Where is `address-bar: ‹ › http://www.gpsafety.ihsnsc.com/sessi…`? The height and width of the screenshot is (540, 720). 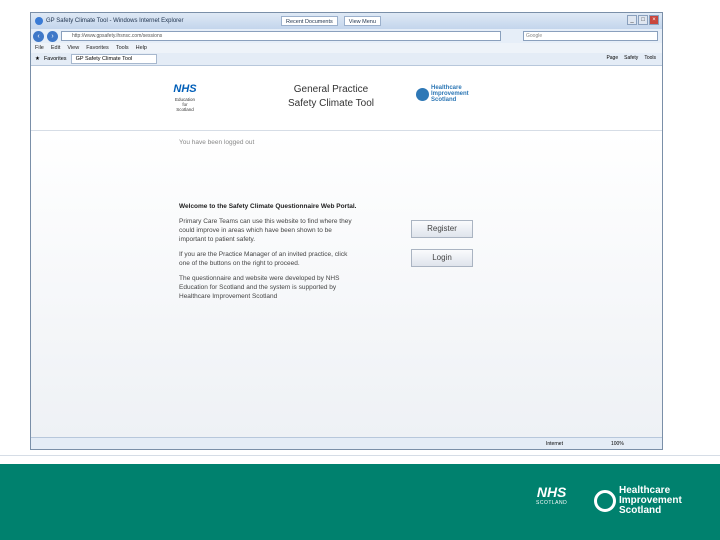 address-bar: ‹ › http://www.gpsafety.ihsnsc.com/sessi… is located at coordinates (346, 36).